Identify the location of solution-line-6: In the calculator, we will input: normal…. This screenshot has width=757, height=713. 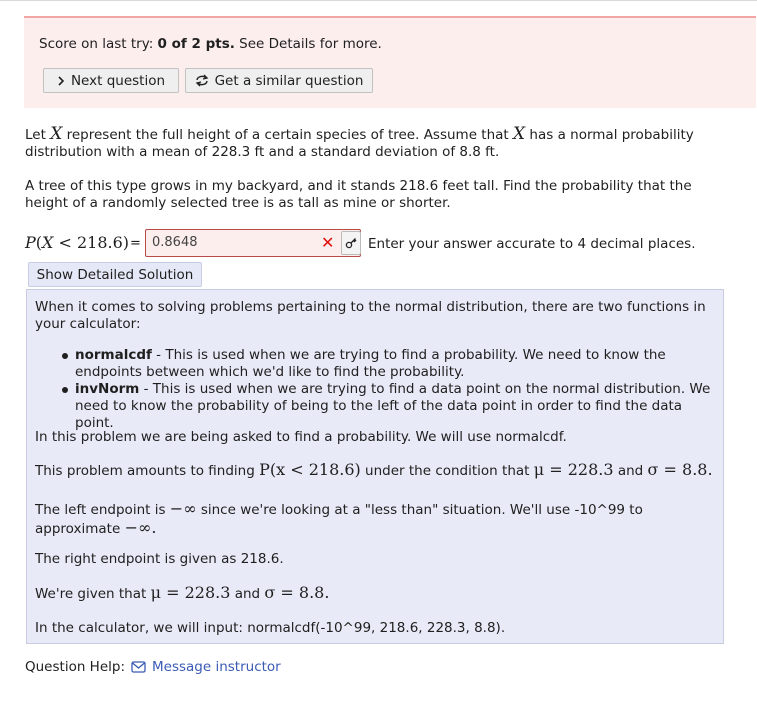
(270, 628).